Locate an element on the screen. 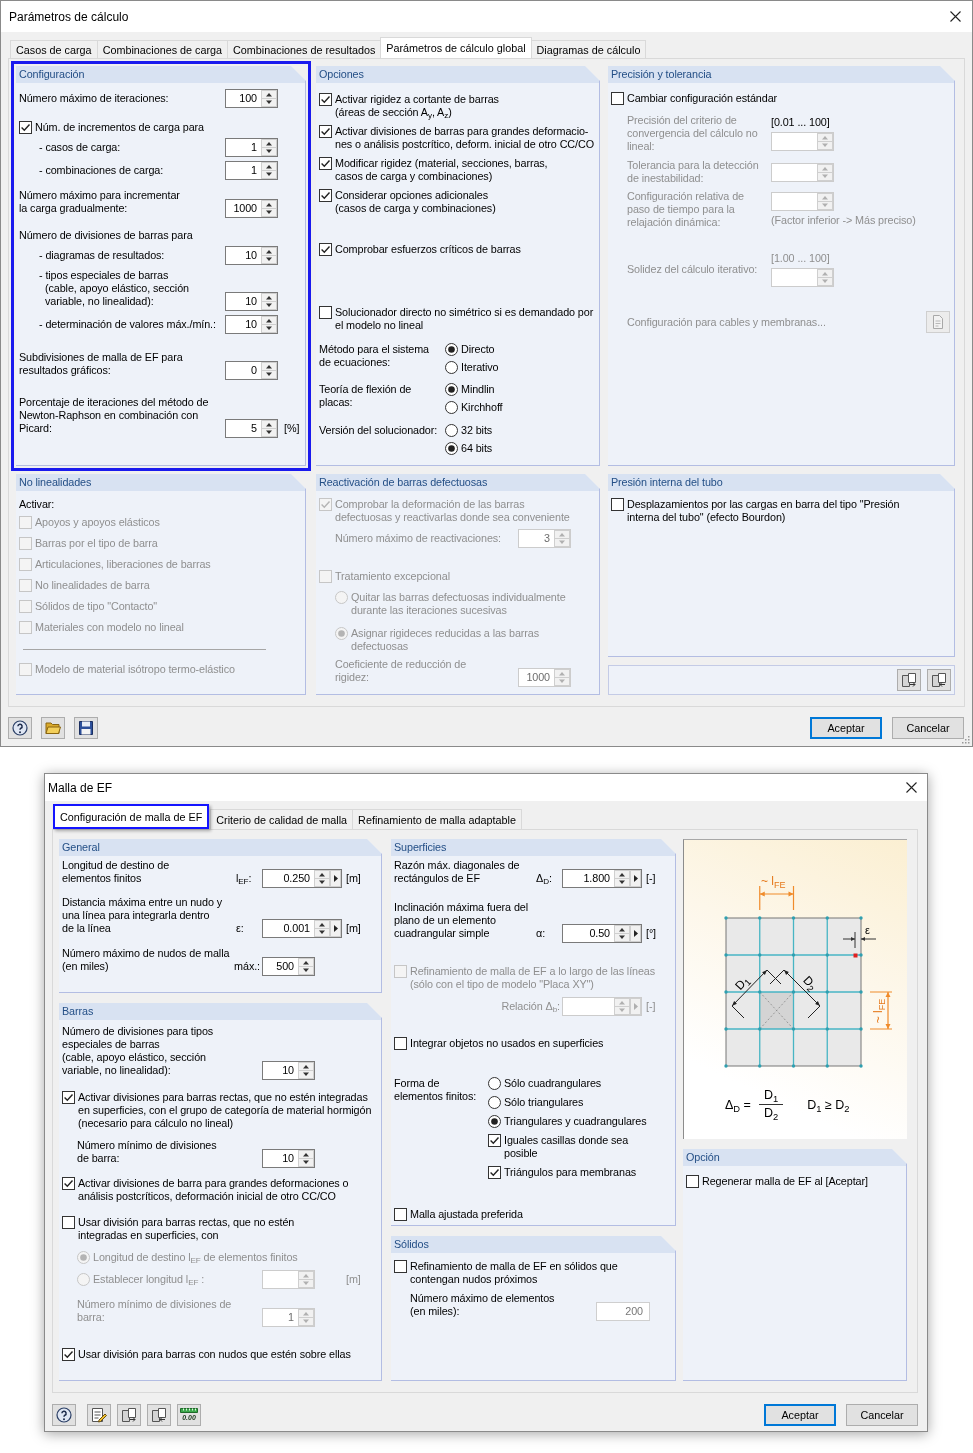  field-label: Número máximo de iteraciones: is located at coordinates (94, 99).